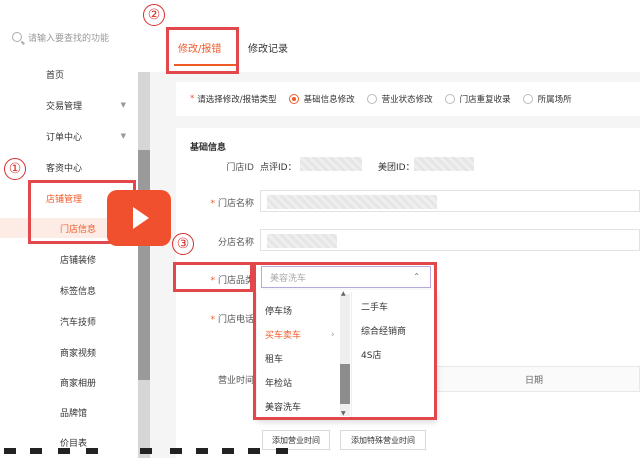 This screenshot has width=640, height=458. Describe the element at coordinates (320, 452) in the screenshot. I see `bottom-decoration` at that location.